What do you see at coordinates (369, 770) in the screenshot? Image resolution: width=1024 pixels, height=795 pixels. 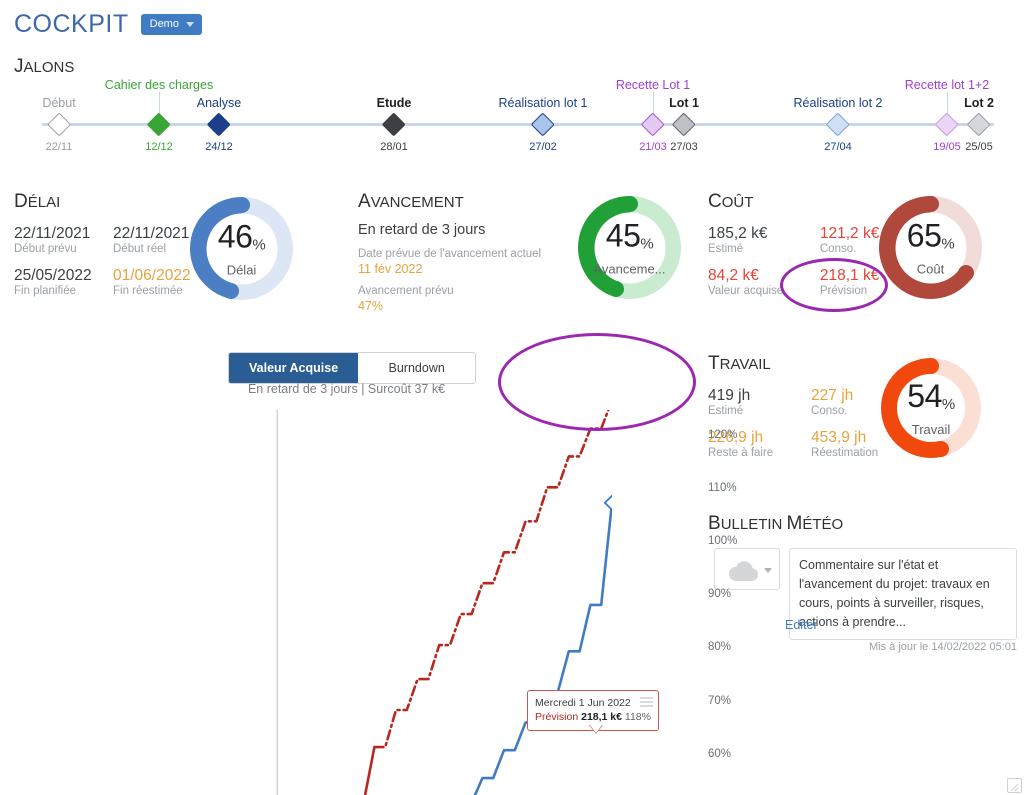 I see `chart-series-cotrel` at bounding box center [369, 770].